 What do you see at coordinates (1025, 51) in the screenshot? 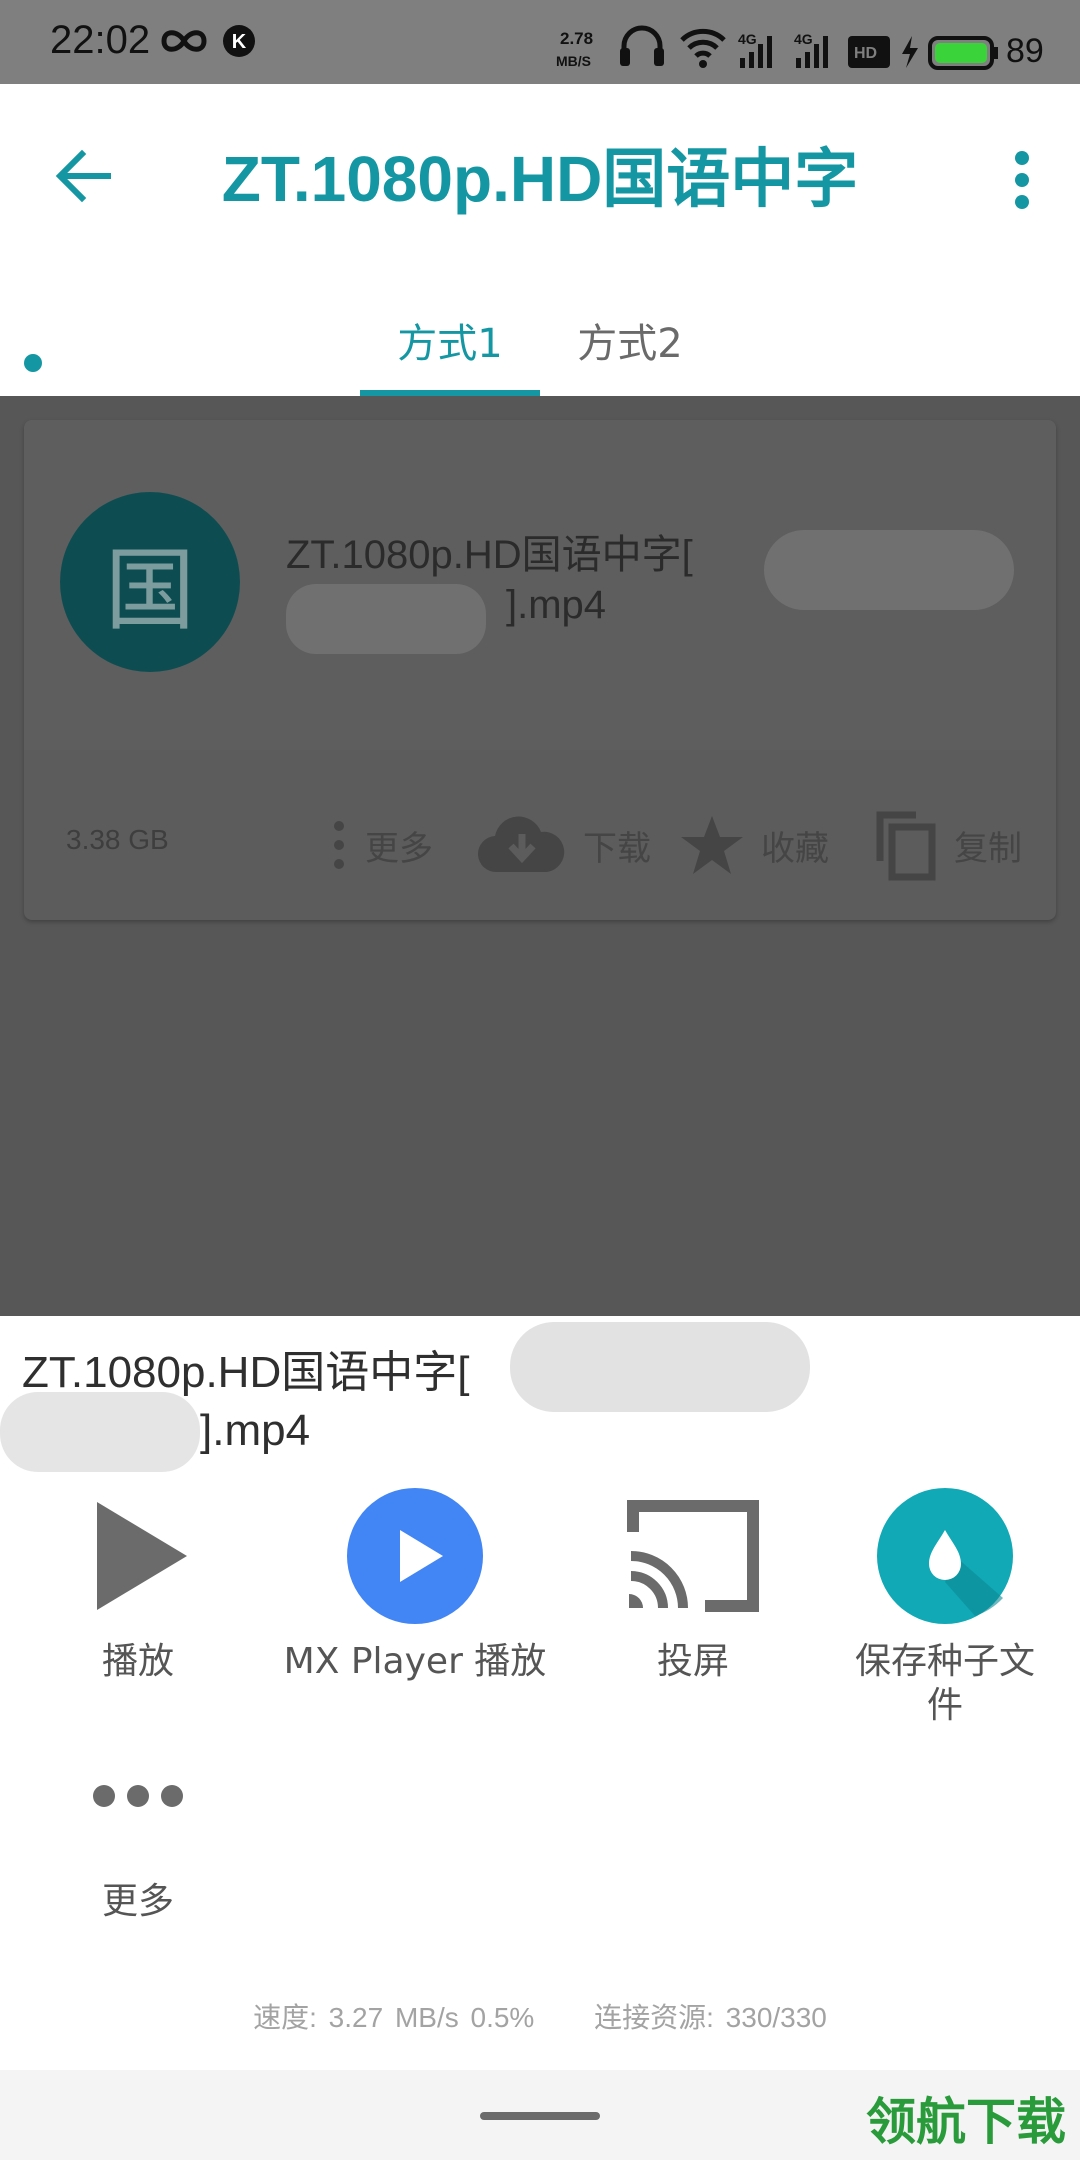
I see `battery-level: 89` at bounding box center [1025, 51].